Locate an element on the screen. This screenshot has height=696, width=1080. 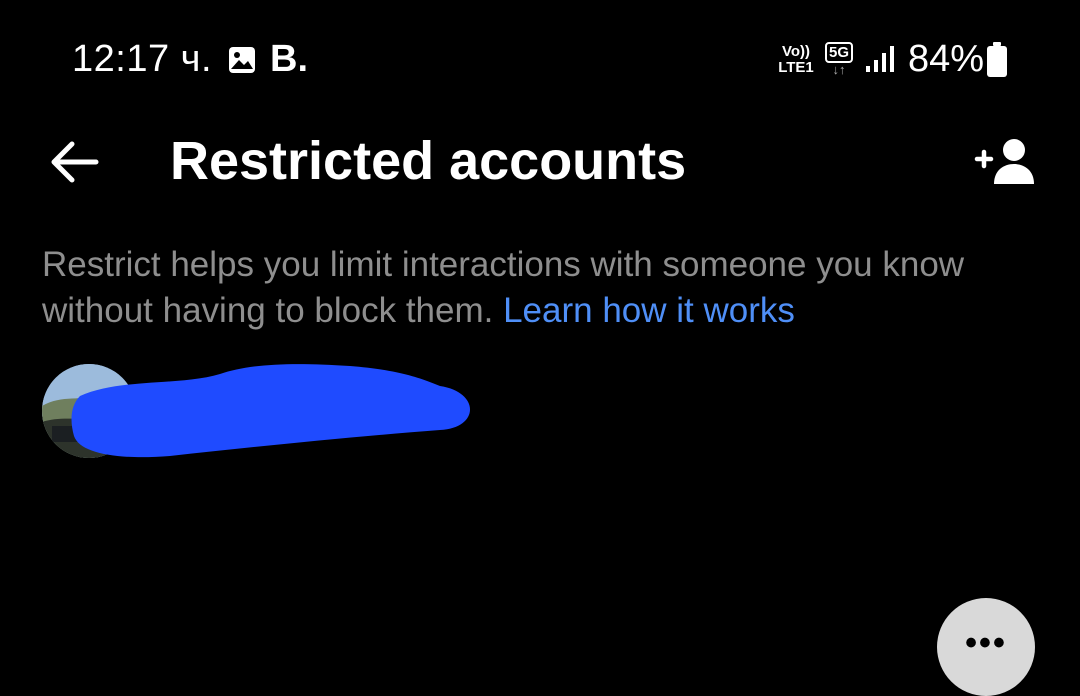
add-person-icon is located at coordinates (1004, 161).